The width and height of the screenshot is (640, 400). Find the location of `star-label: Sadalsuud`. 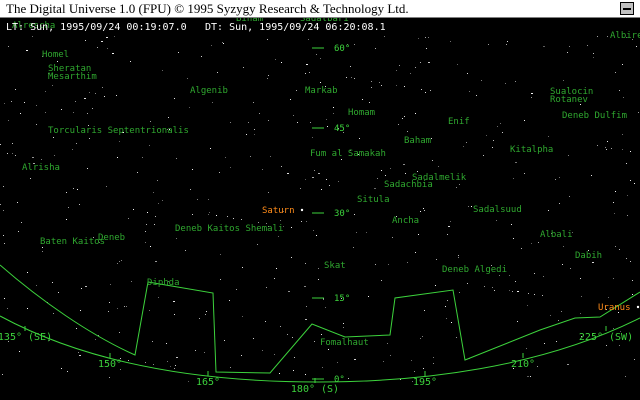

star-label: Sadalsuud is located at coordinates (497, 210).